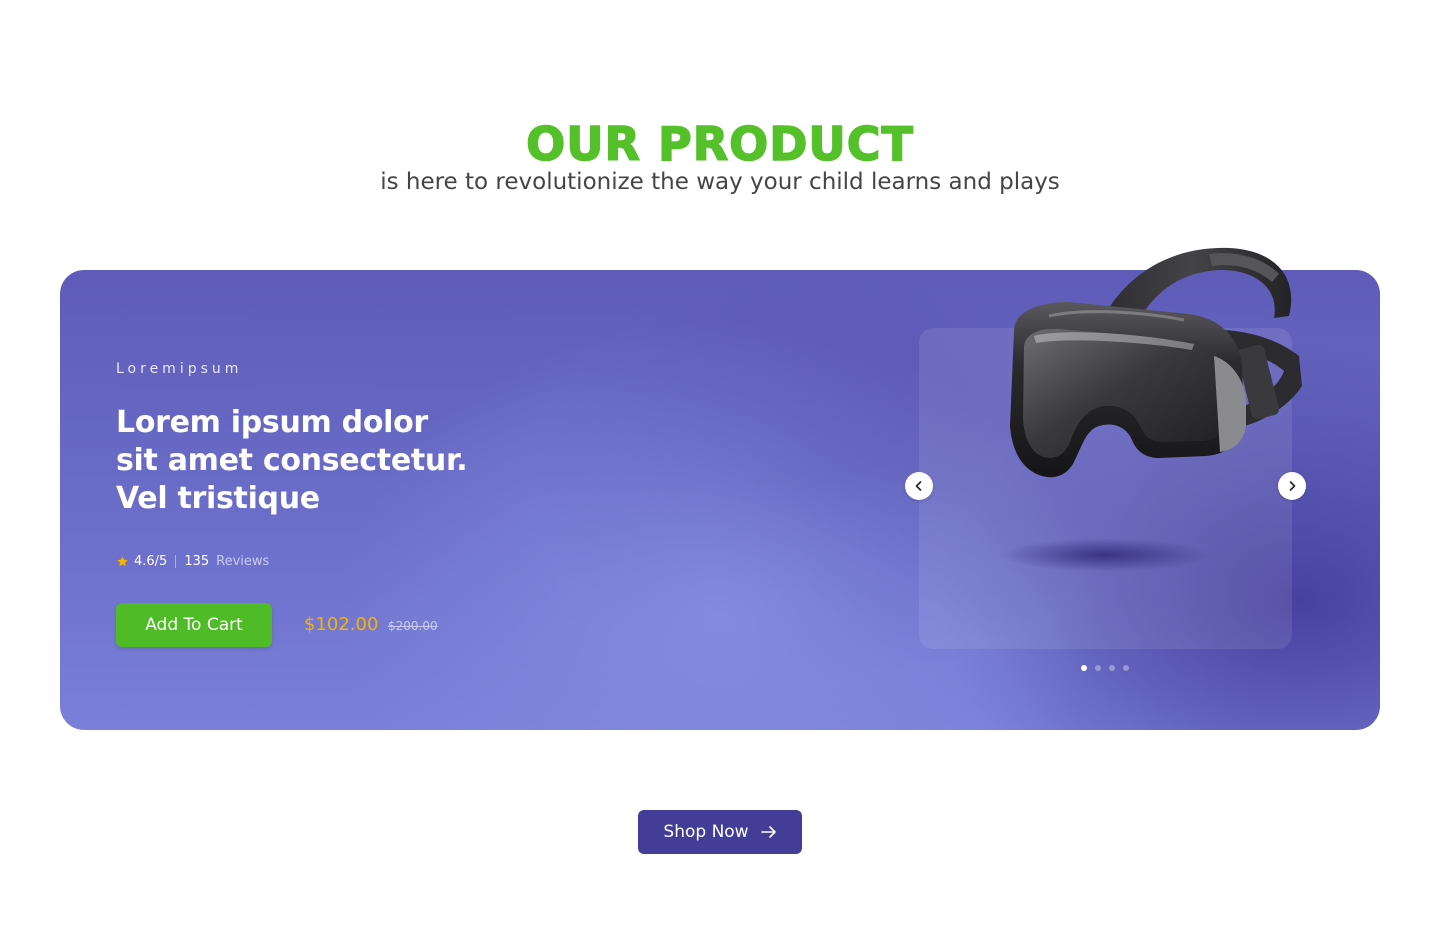 The width and height of the screenshot is (1440, 934). I want to click on shop-now-label: Shop Now, so click(706, 832).